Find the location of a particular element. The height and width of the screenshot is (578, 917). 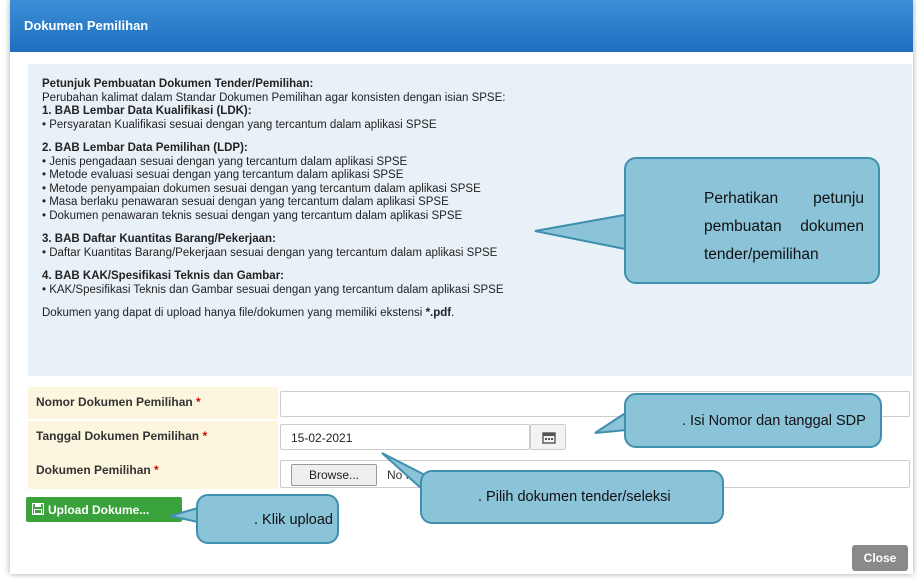

callout-pilih: . Pilih dokumen tender/seleksi is located at coordinates (572, 497).